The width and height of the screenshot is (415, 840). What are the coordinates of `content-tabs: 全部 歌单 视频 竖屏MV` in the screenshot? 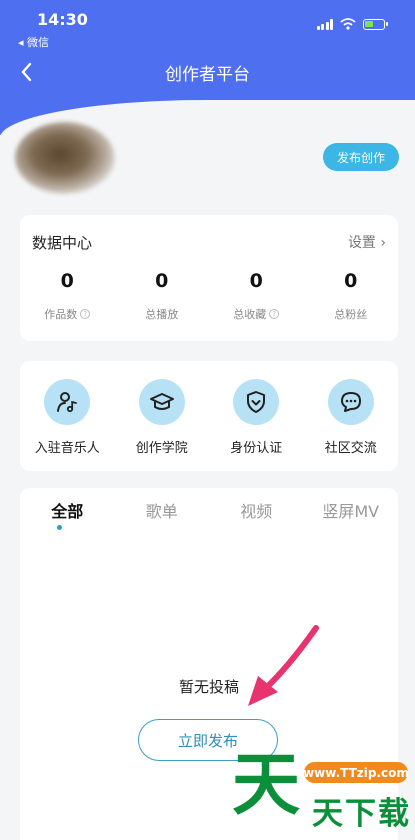 It's located at (209, 510).